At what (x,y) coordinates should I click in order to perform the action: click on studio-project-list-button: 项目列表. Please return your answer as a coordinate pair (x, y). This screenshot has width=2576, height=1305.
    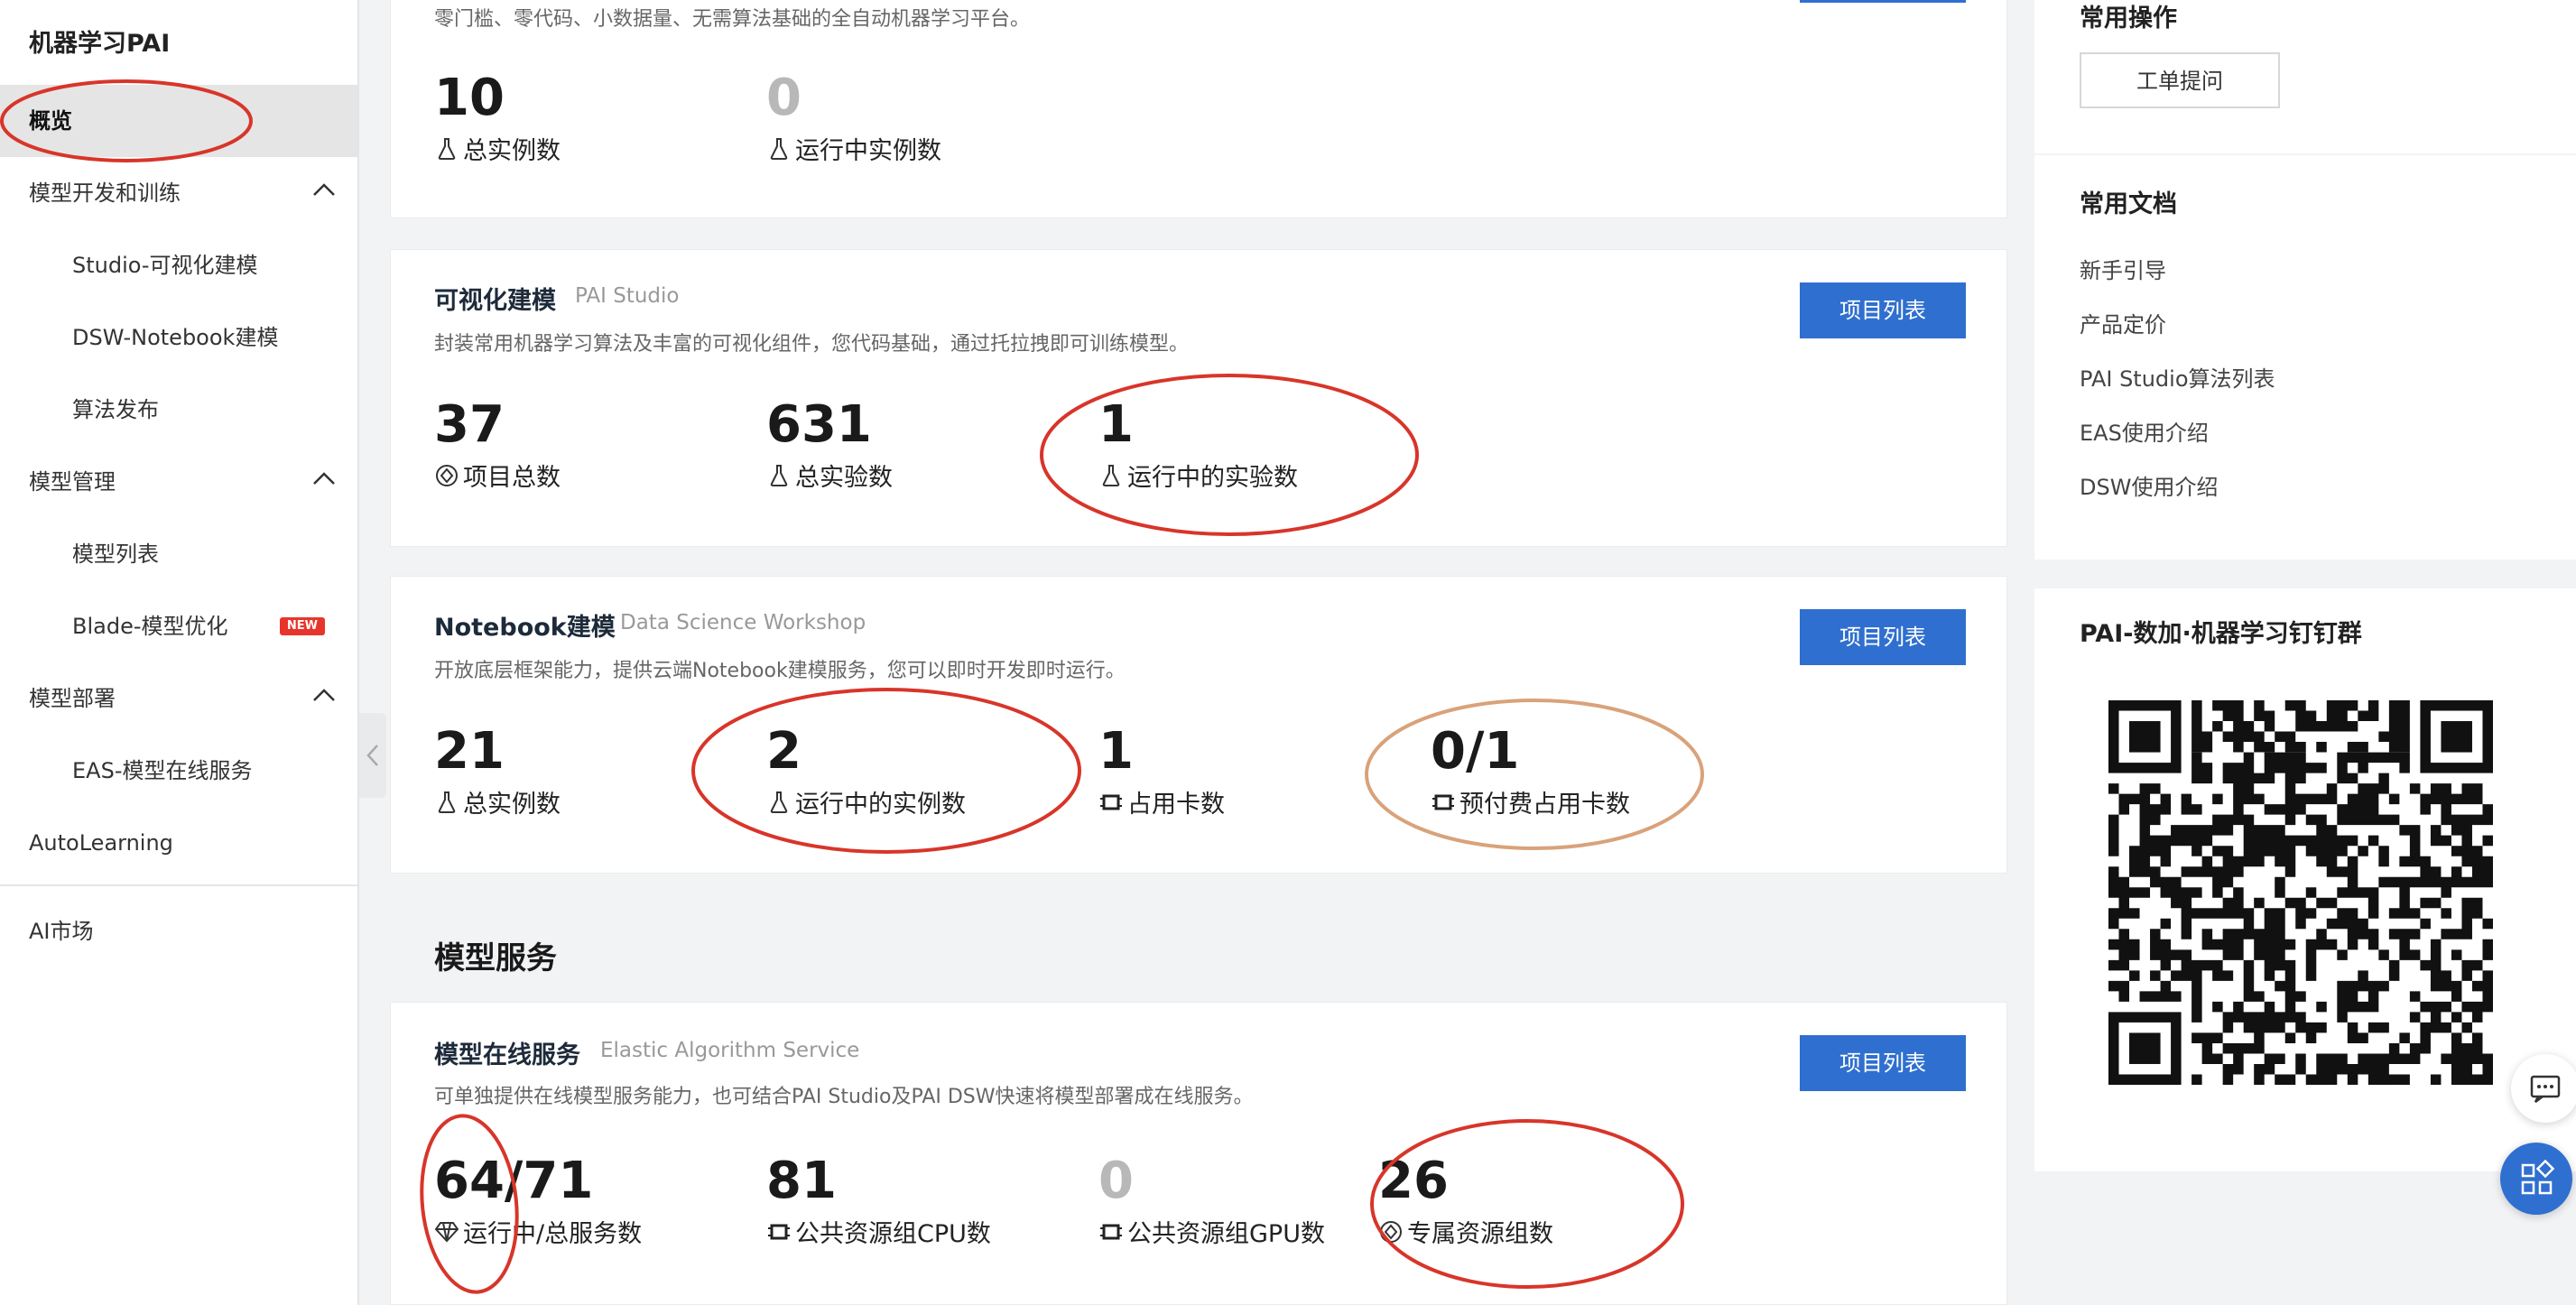
    Looking at the image, I should click on (1883, 310).